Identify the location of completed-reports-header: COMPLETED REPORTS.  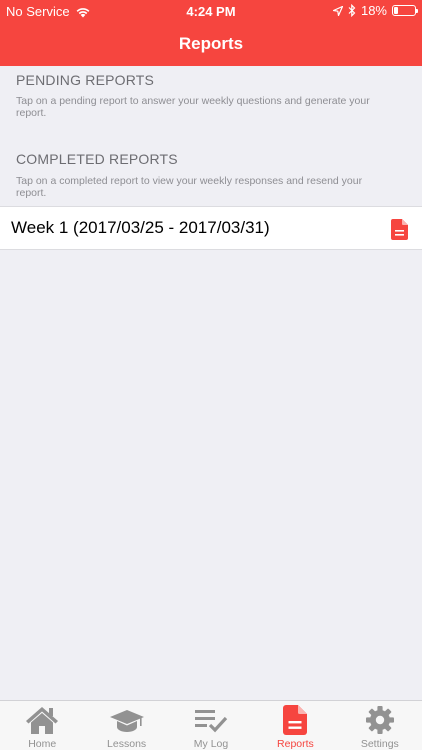
(97, 159).